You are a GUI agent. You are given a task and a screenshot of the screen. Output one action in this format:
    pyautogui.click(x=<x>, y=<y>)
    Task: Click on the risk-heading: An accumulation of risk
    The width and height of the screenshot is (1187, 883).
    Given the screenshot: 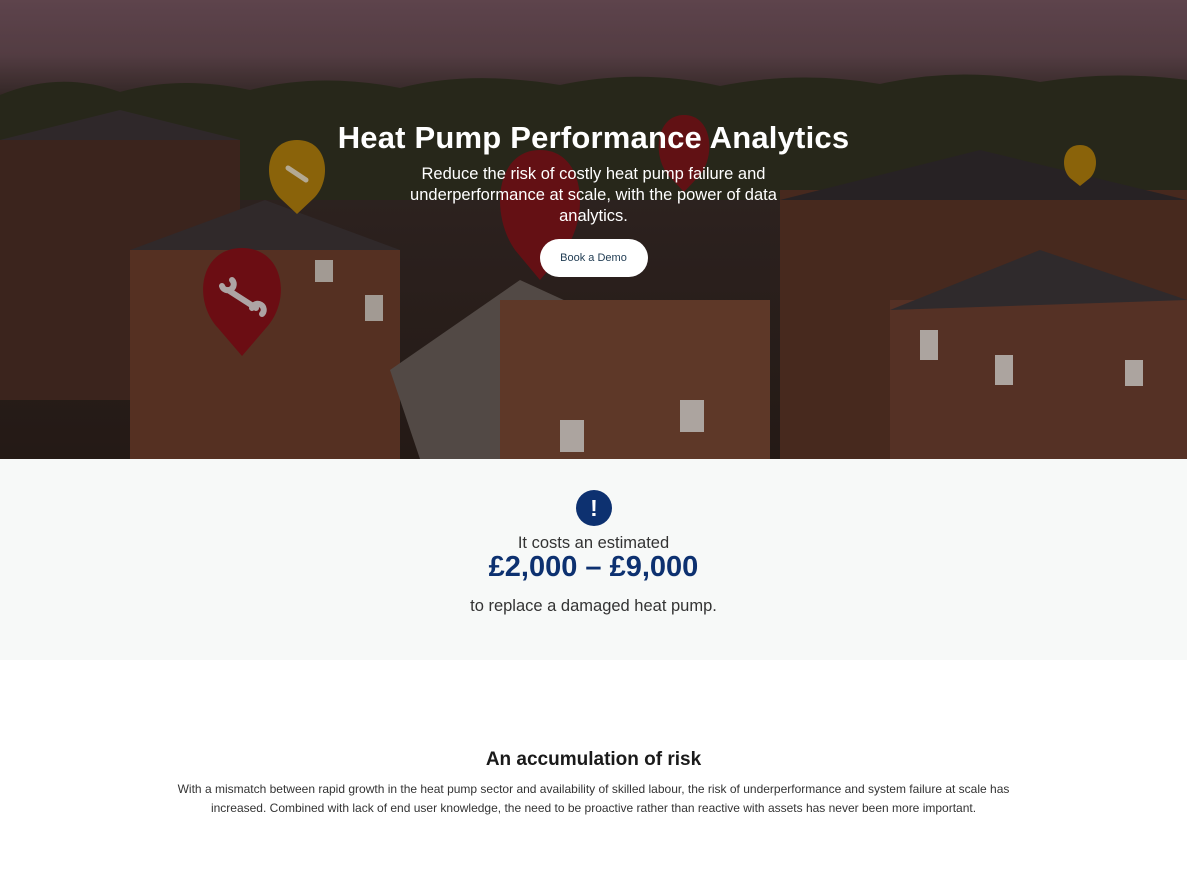 What is the action you would take?
    pyautogui.click(x=593, y=759)
    